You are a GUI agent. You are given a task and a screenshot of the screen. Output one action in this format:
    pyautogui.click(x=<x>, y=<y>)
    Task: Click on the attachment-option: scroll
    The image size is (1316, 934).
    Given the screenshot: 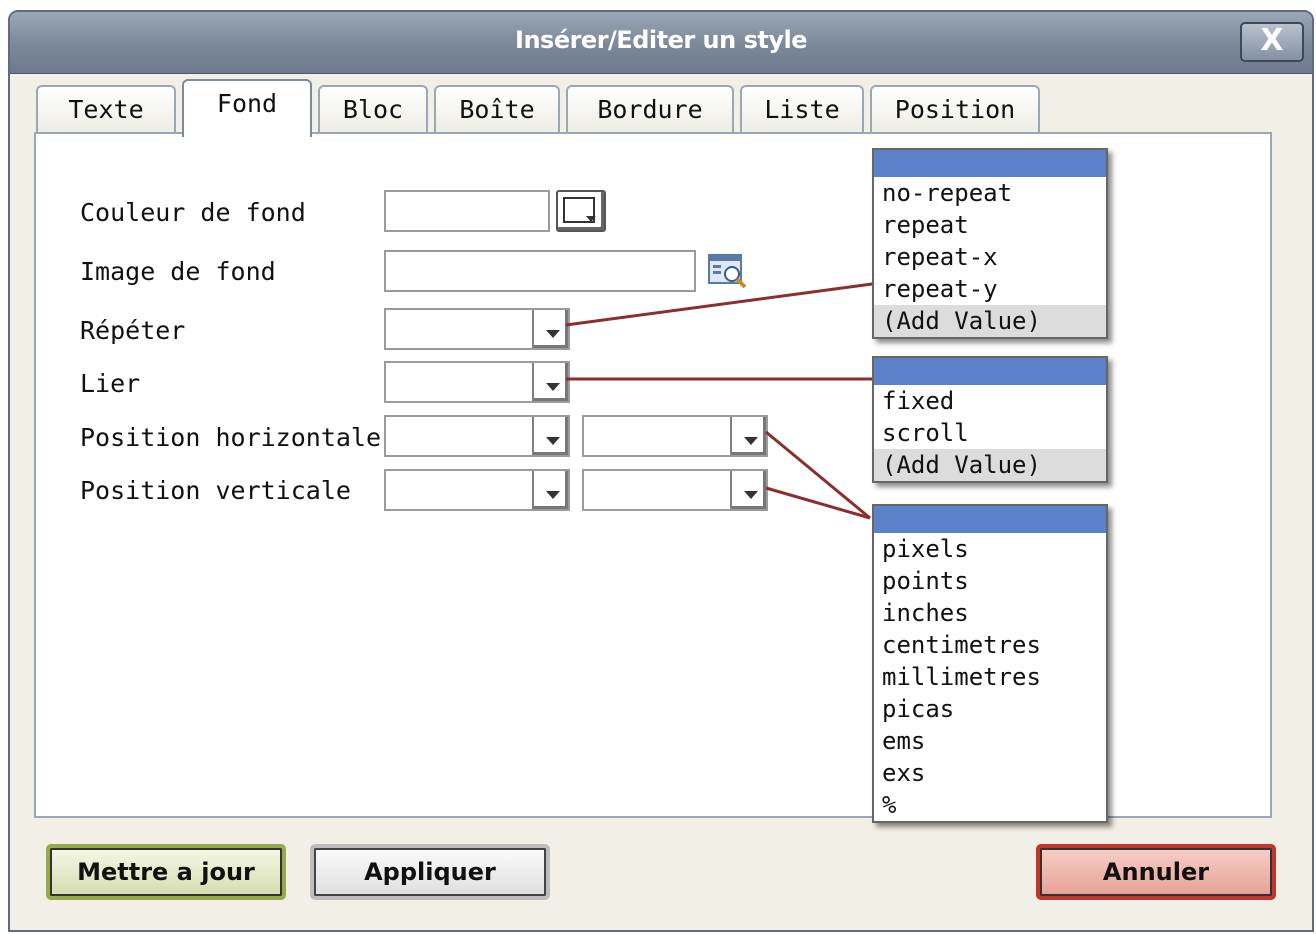 What is the action you would take?
    pyautogui.click(x=990, y=433)
    